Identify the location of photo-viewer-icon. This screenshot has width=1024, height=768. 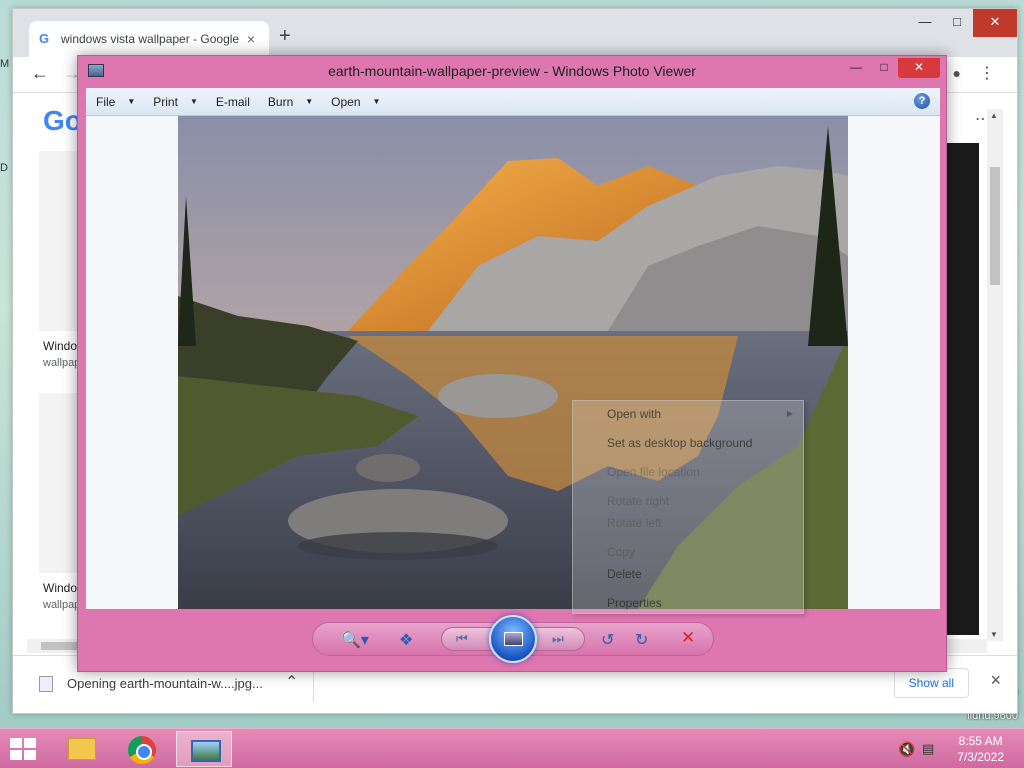
(206, 751).